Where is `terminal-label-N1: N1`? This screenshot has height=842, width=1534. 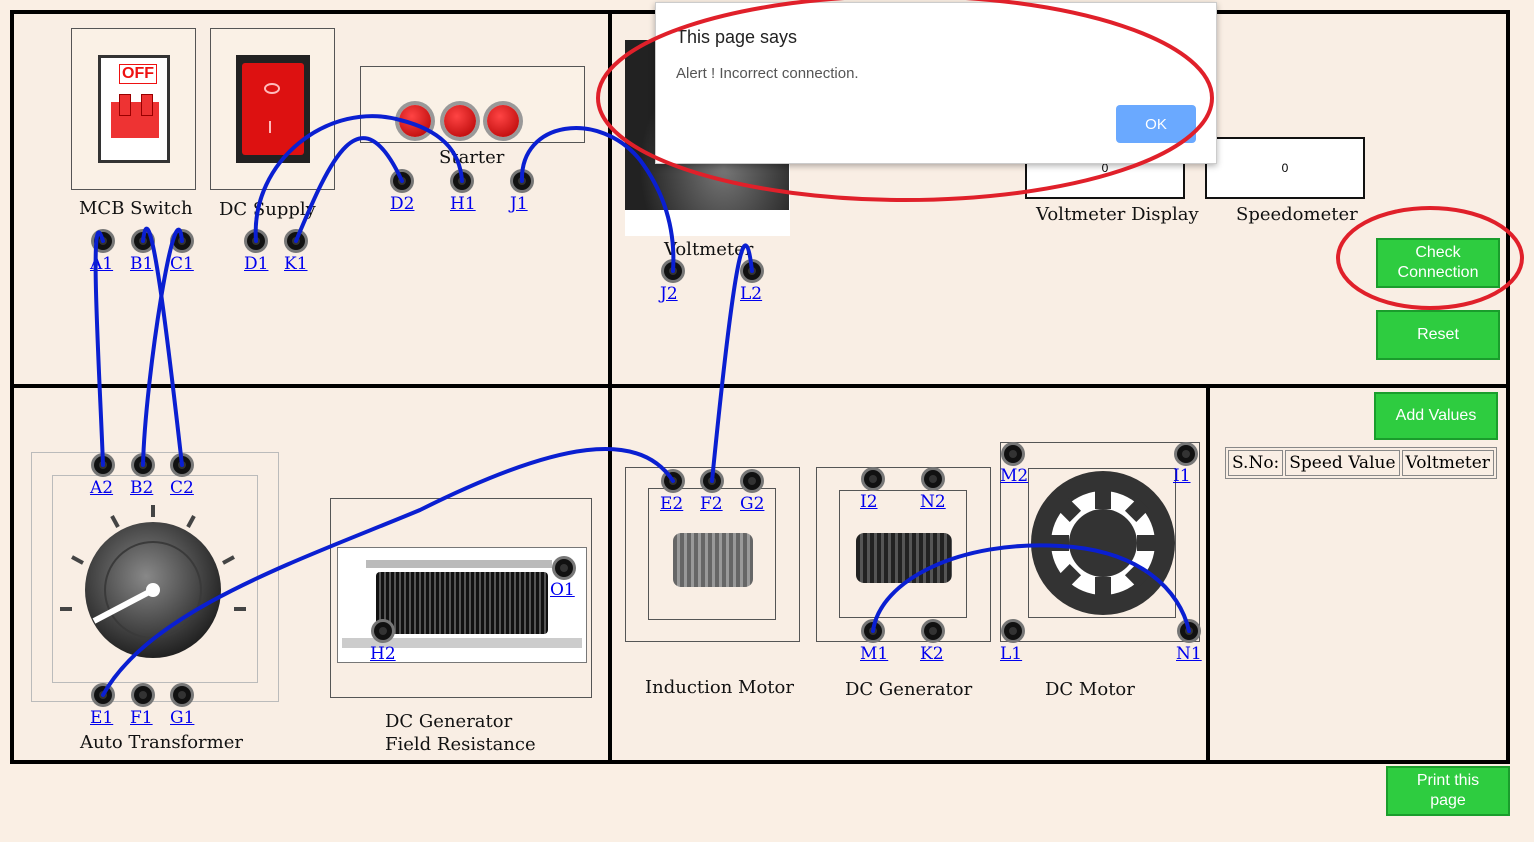 terminal-label-N1: N1 is located at coordinates (1189, 654).